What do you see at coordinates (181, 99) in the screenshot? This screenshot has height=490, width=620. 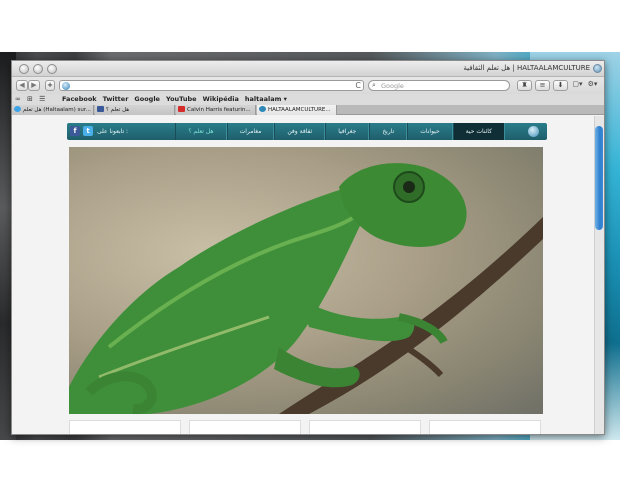 I see `bookmark-item: YouTube` at bounding box center [181, 99].